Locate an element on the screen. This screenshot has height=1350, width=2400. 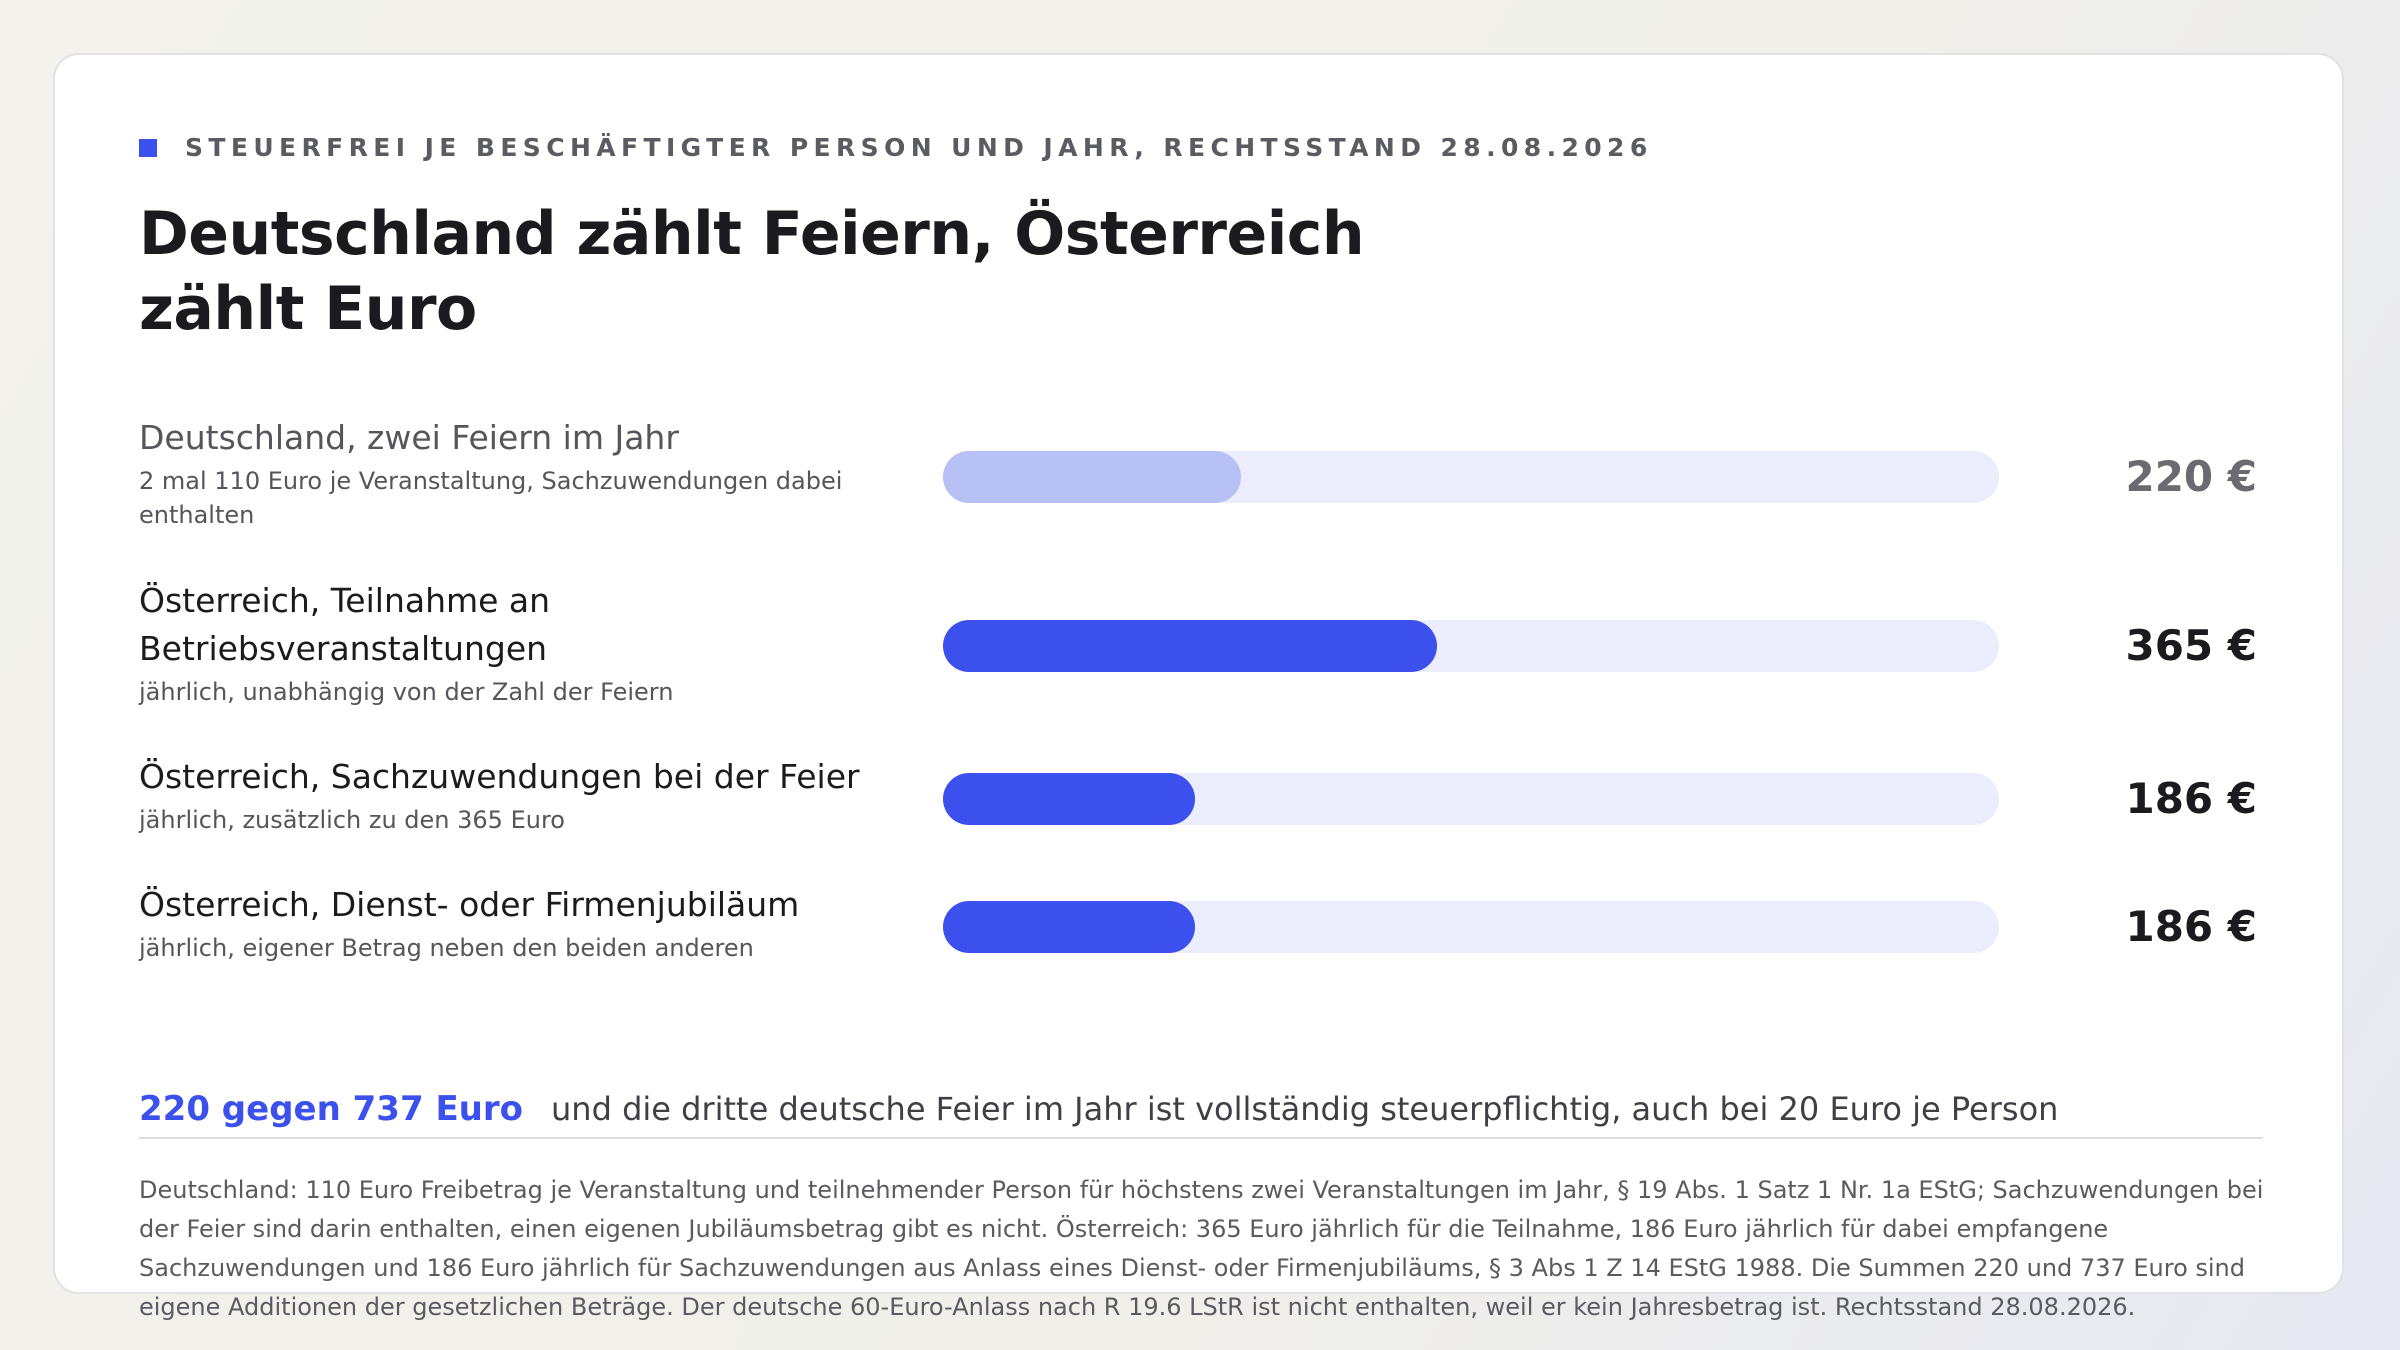
bar-value-label-4: 186 € is located at coordinates (2191, 926).